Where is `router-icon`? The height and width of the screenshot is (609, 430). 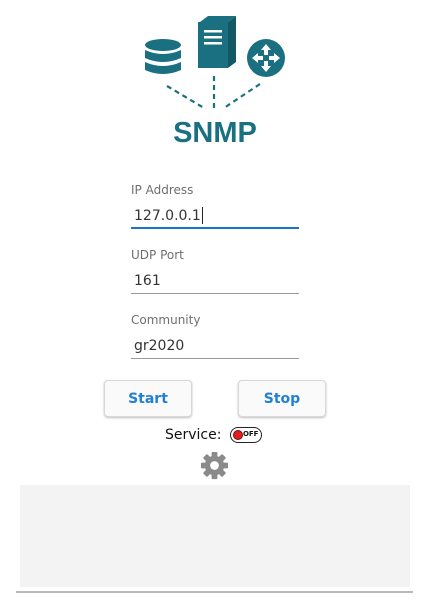 router-icon is located at coordinates (266, 58).